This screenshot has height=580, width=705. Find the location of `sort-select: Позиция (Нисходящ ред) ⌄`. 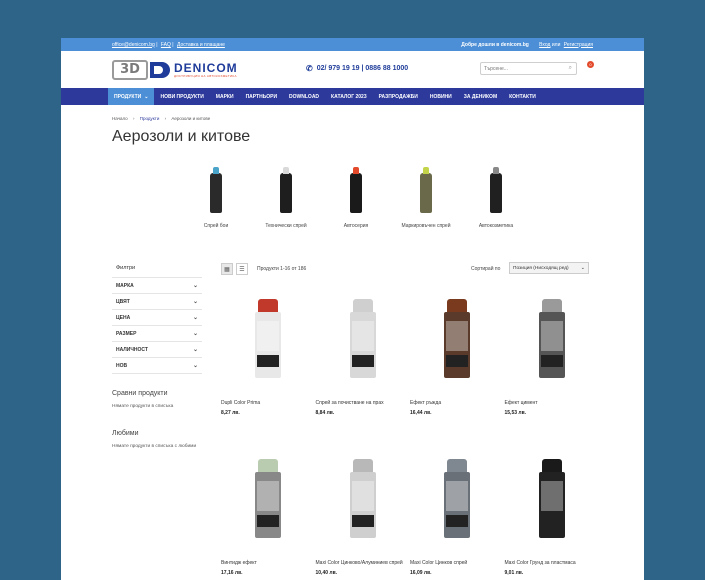

sort-select: Позиция (Нисходящ ред) ⌄ is located at coordinates (549, 268).